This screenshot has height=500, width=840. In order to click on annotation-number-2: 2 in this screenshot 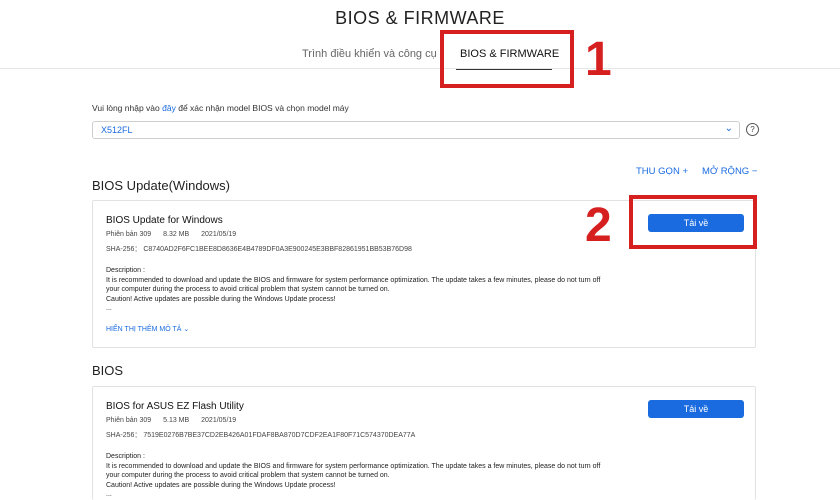, I will do `click(598, 225)`.